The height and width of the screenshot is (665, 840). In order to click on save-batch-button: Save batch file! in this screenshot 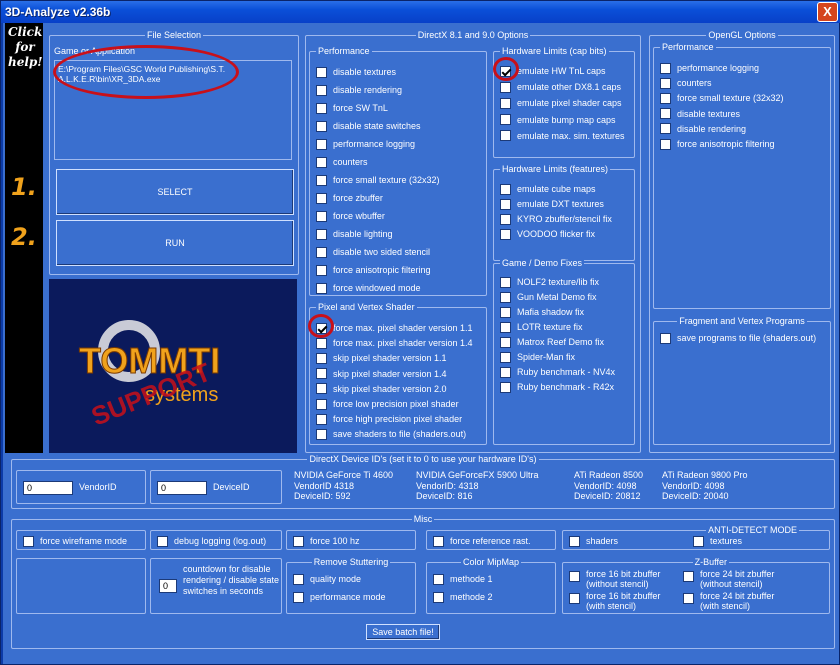, I will do `click(403, 632)`.